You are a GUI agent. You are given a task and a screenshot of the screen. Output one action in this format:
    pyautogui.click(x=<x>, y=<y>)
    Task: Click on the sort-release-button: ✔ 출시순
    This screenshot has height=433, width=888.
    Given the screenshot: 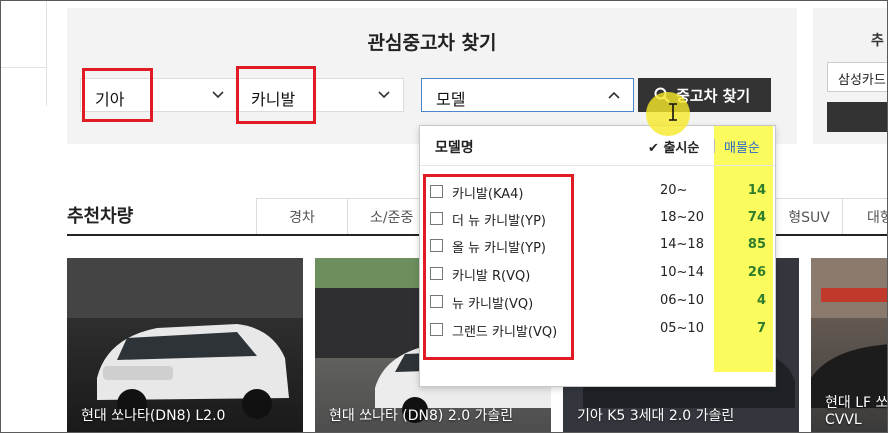 What is the action you would take?
    pyautogui.click(x=673, y=146)
    